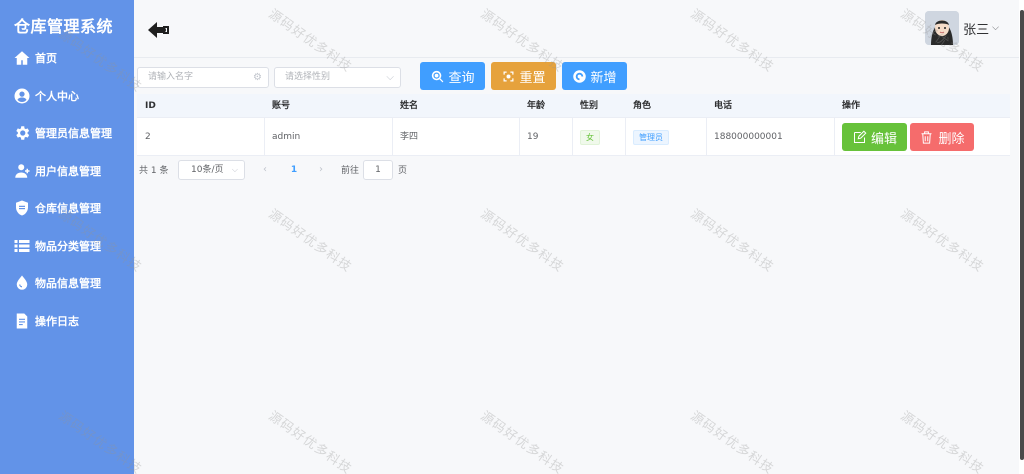 Image resolution: width=1024 pixels, height=474 pixels. What do you see at coordinates (532, 78) in the screenshot?
I see `reset-button-label: 重置` at bounding box center [532, 78].